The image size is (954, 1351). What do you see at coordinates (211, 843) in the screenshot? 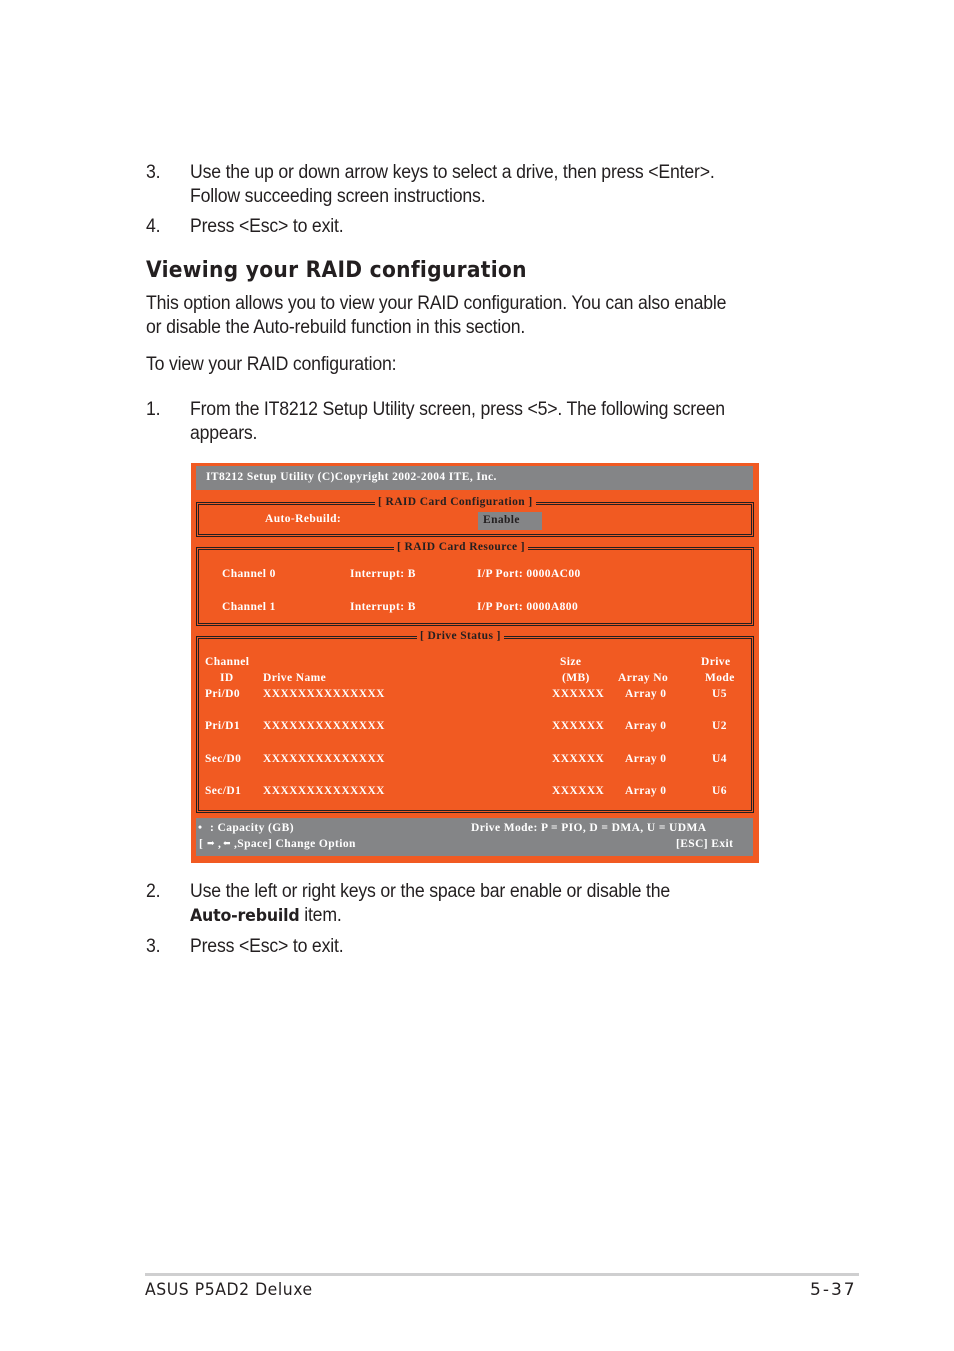
I see `right-arrow-icon: ➡` at bounding box center [211, 843].